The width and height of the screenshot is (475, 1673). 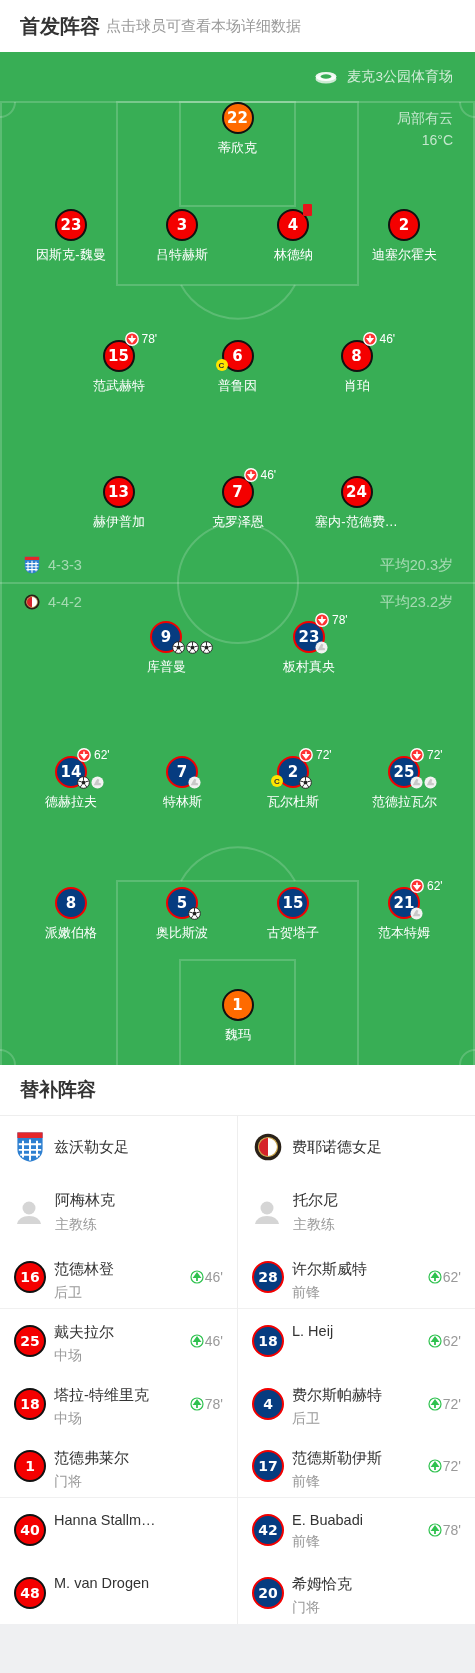 What do you see at coordinates (118, 1269) in the screenshot?
I see `player-name: 范德林登` at bounding box center [118, 1269].